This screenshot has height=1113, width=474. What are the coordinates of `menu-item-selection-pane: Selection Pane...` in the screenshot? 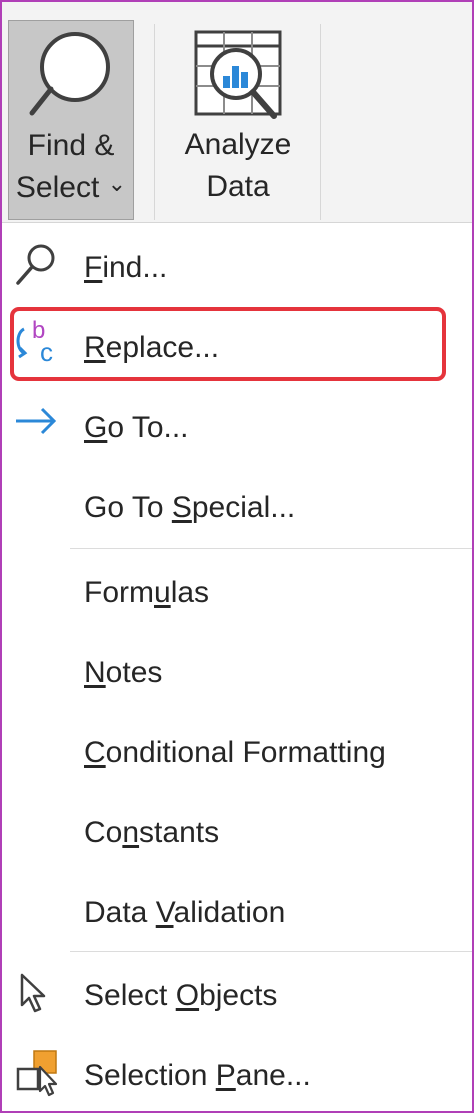 It's located at (237, 1073).